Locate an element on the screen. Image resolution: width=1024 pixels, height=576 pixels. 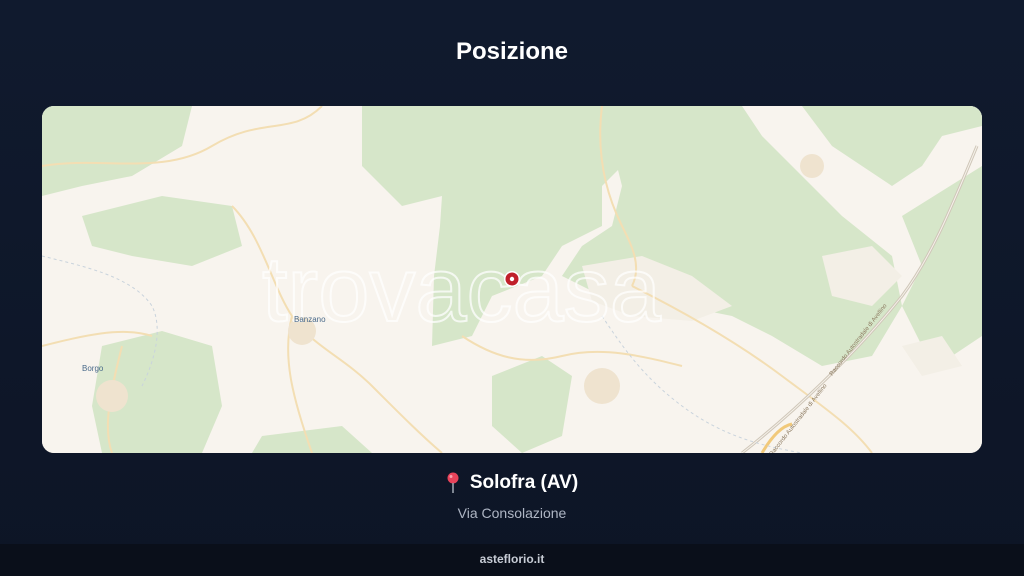
place-label-borgo: Borgo is located at coordinates (93, 368).